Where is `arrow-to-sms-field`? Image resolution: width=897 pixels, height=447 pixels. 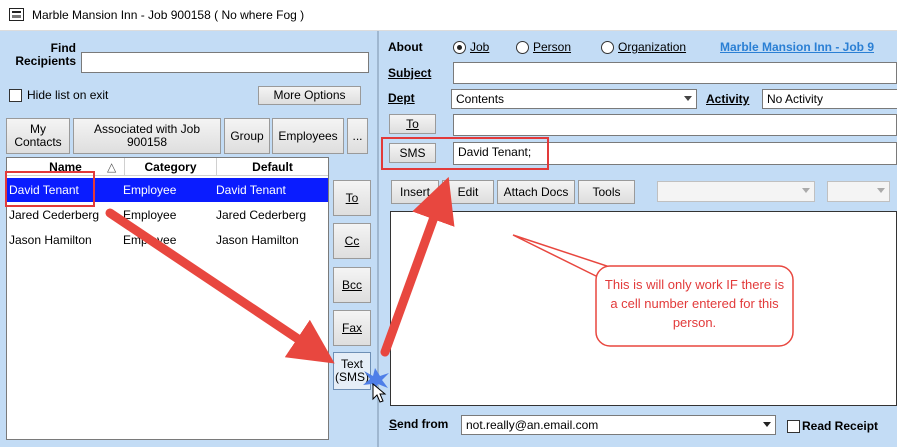
arrow-to-sms-field is located at coordinates (417, 266).